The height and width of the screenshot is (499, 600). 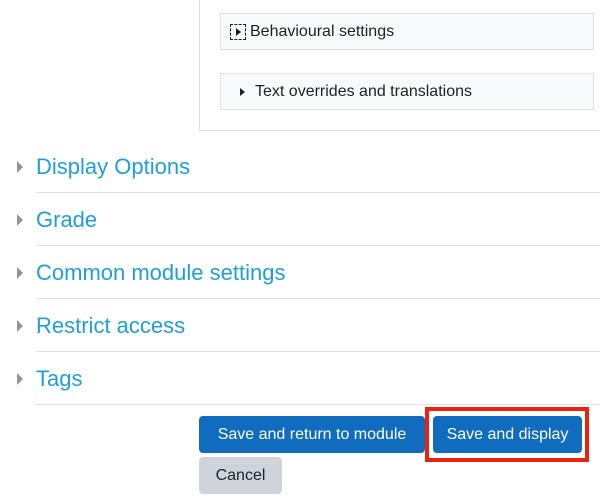 I want to click on behavioural-settings-label: Behavioural settings, so click(x=322, y=31).